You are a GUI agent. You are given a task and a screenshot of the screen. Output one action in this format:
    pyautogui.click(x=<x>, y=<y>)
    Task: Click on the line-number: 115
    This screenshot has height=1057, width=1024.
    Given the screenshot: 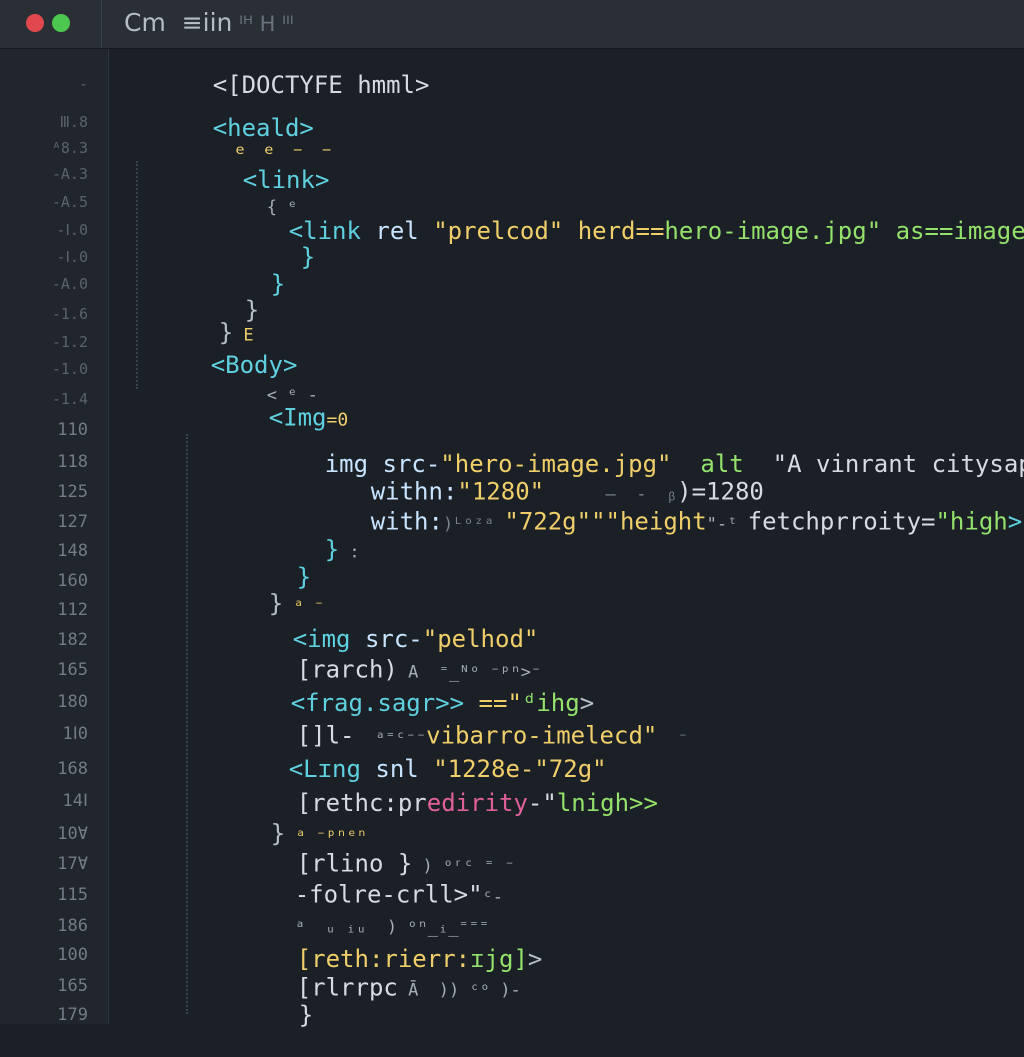 What is the action you would take?
    pyautogui.click(x=72, y=895)
    